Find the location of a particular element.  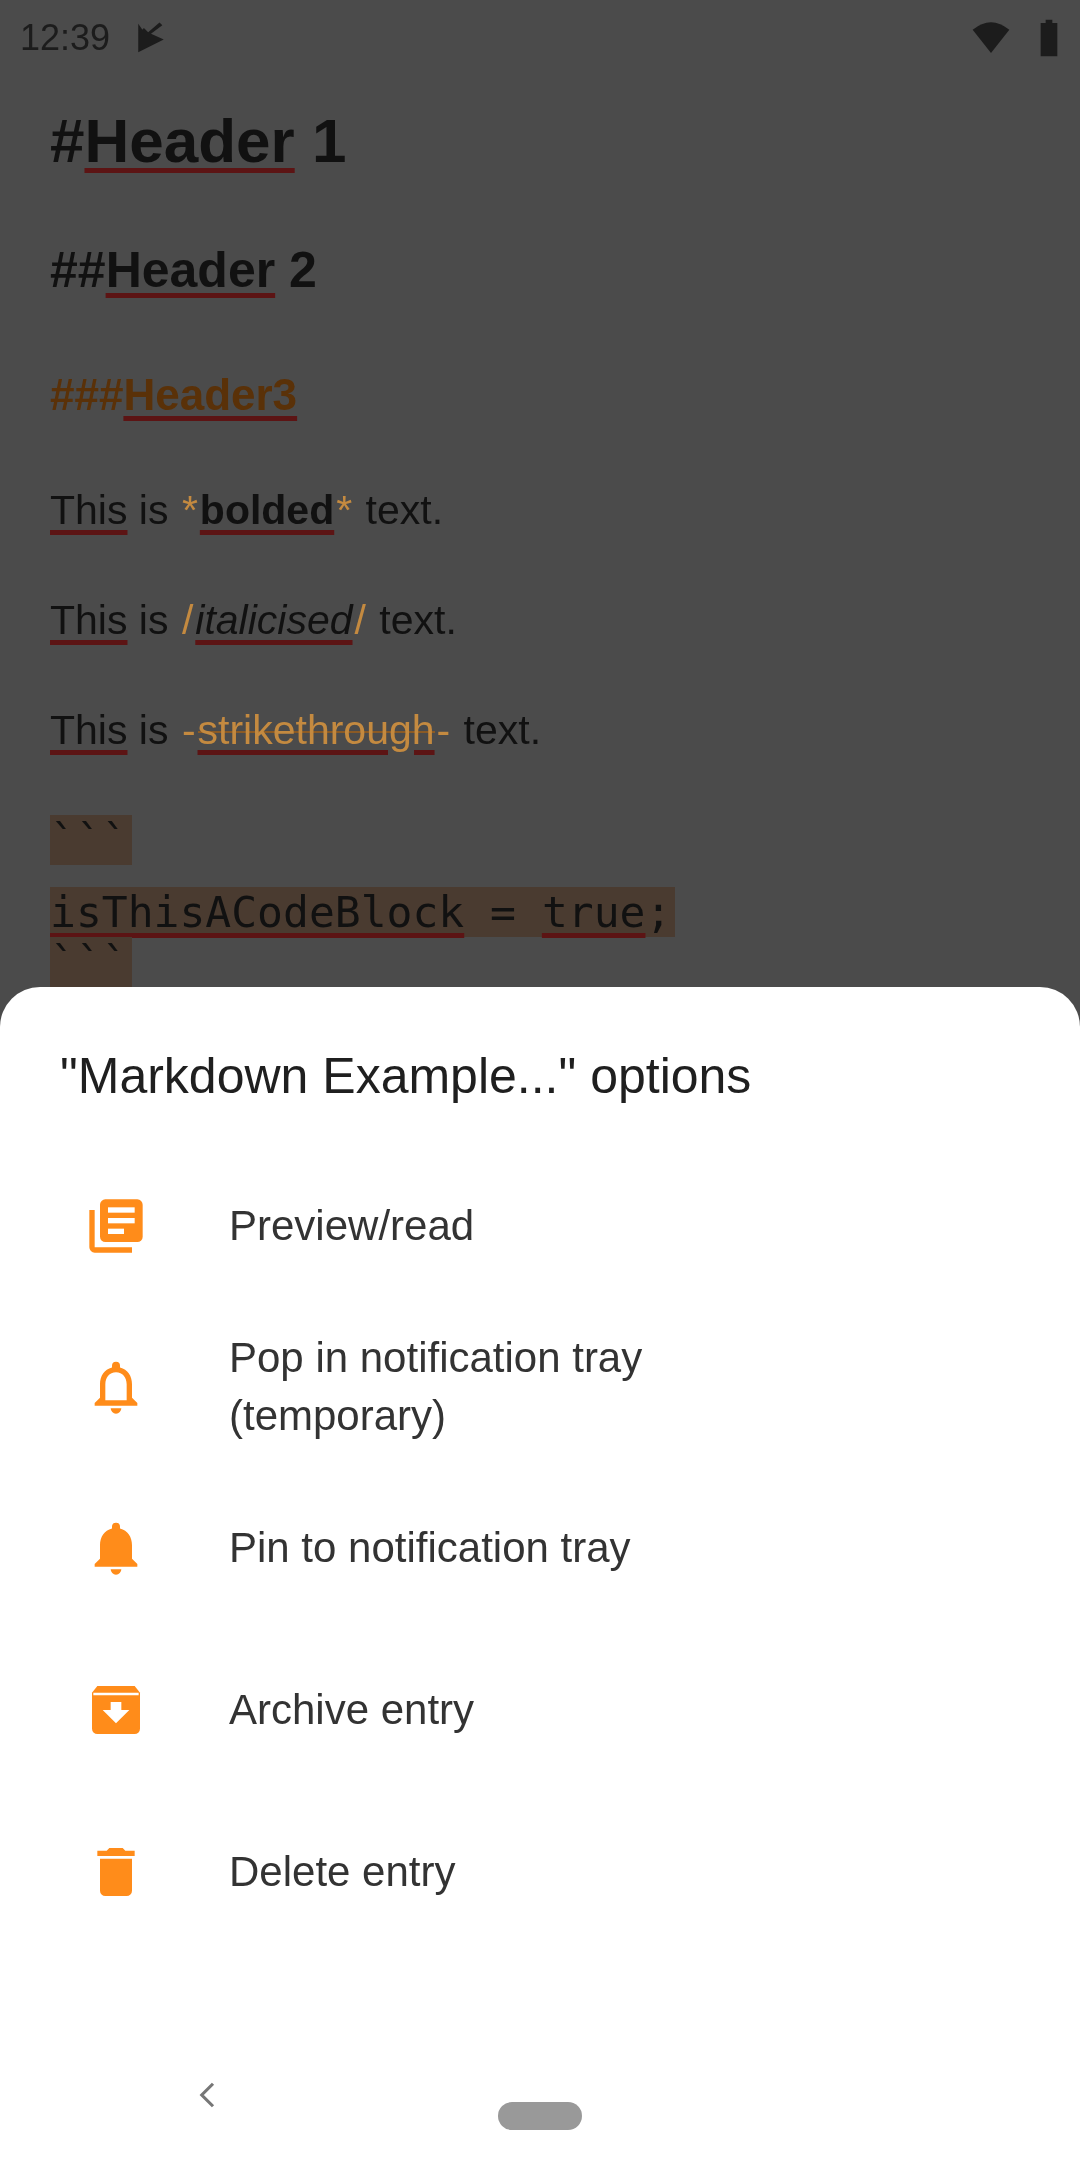

heading-line: #Header 1 is located at coordinates (198, 140).